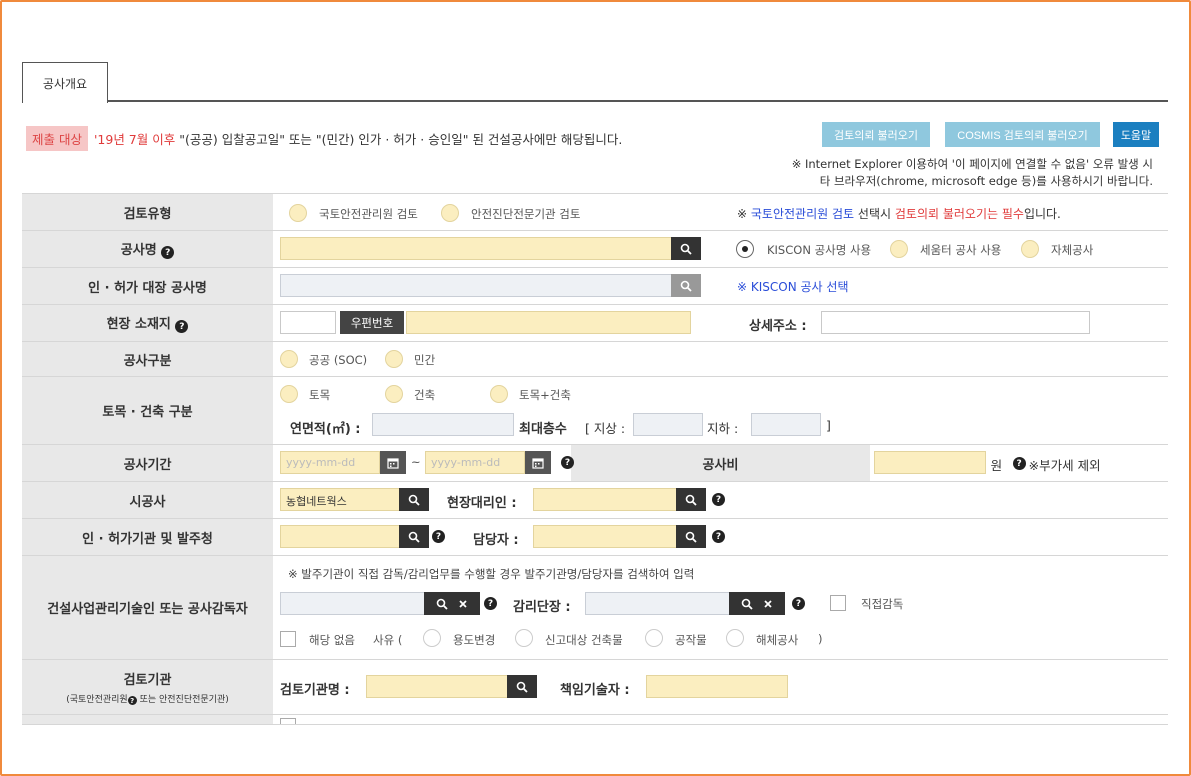  What do you see at coordinates (416, 462) in the screenshot?
I see `date-range-tilde: ~` at bounding box center [416, 462].